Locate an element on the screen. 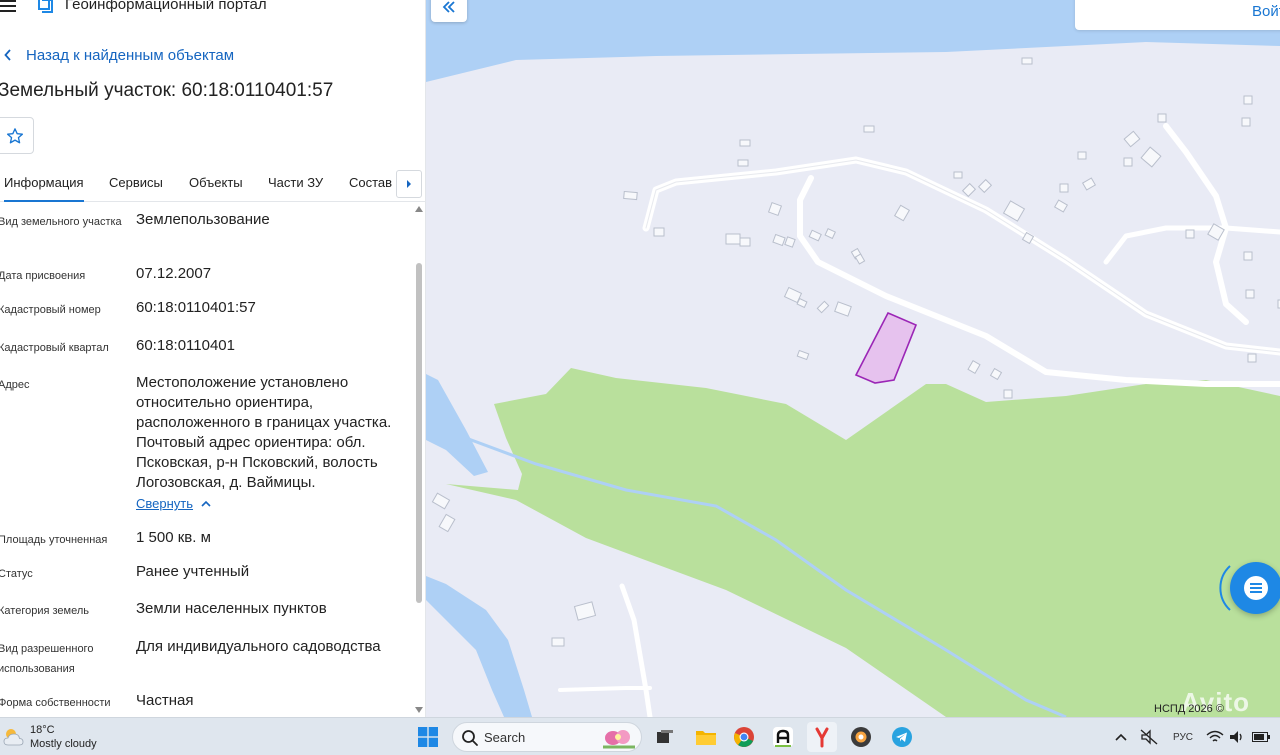 The height and width of the screenshot is (755, 1280). info-value: Ранее учтенный is located at coordinates (193, 571).